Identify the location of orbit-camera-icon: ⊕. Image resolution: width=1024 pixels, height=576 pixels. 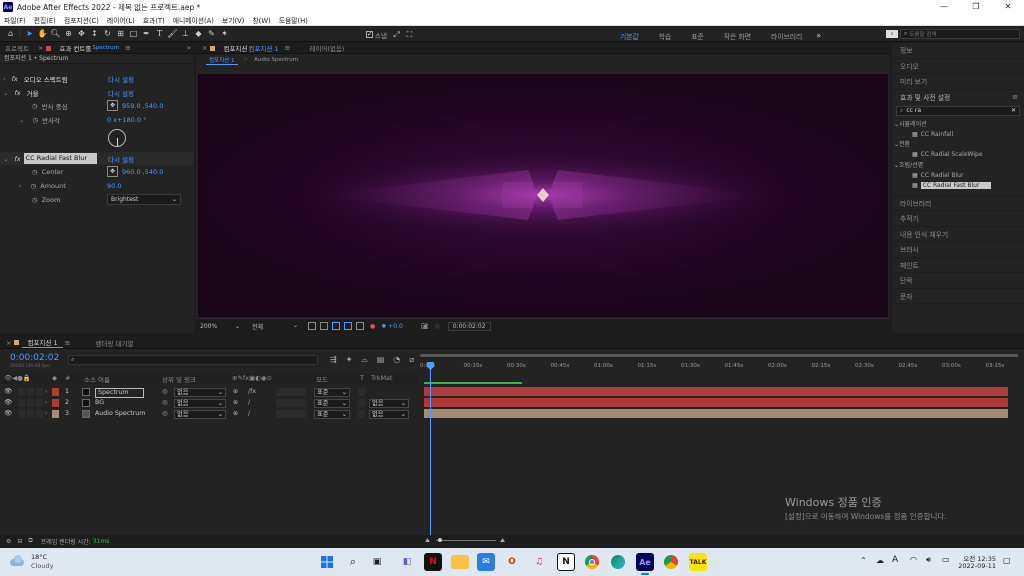
(68, 33).